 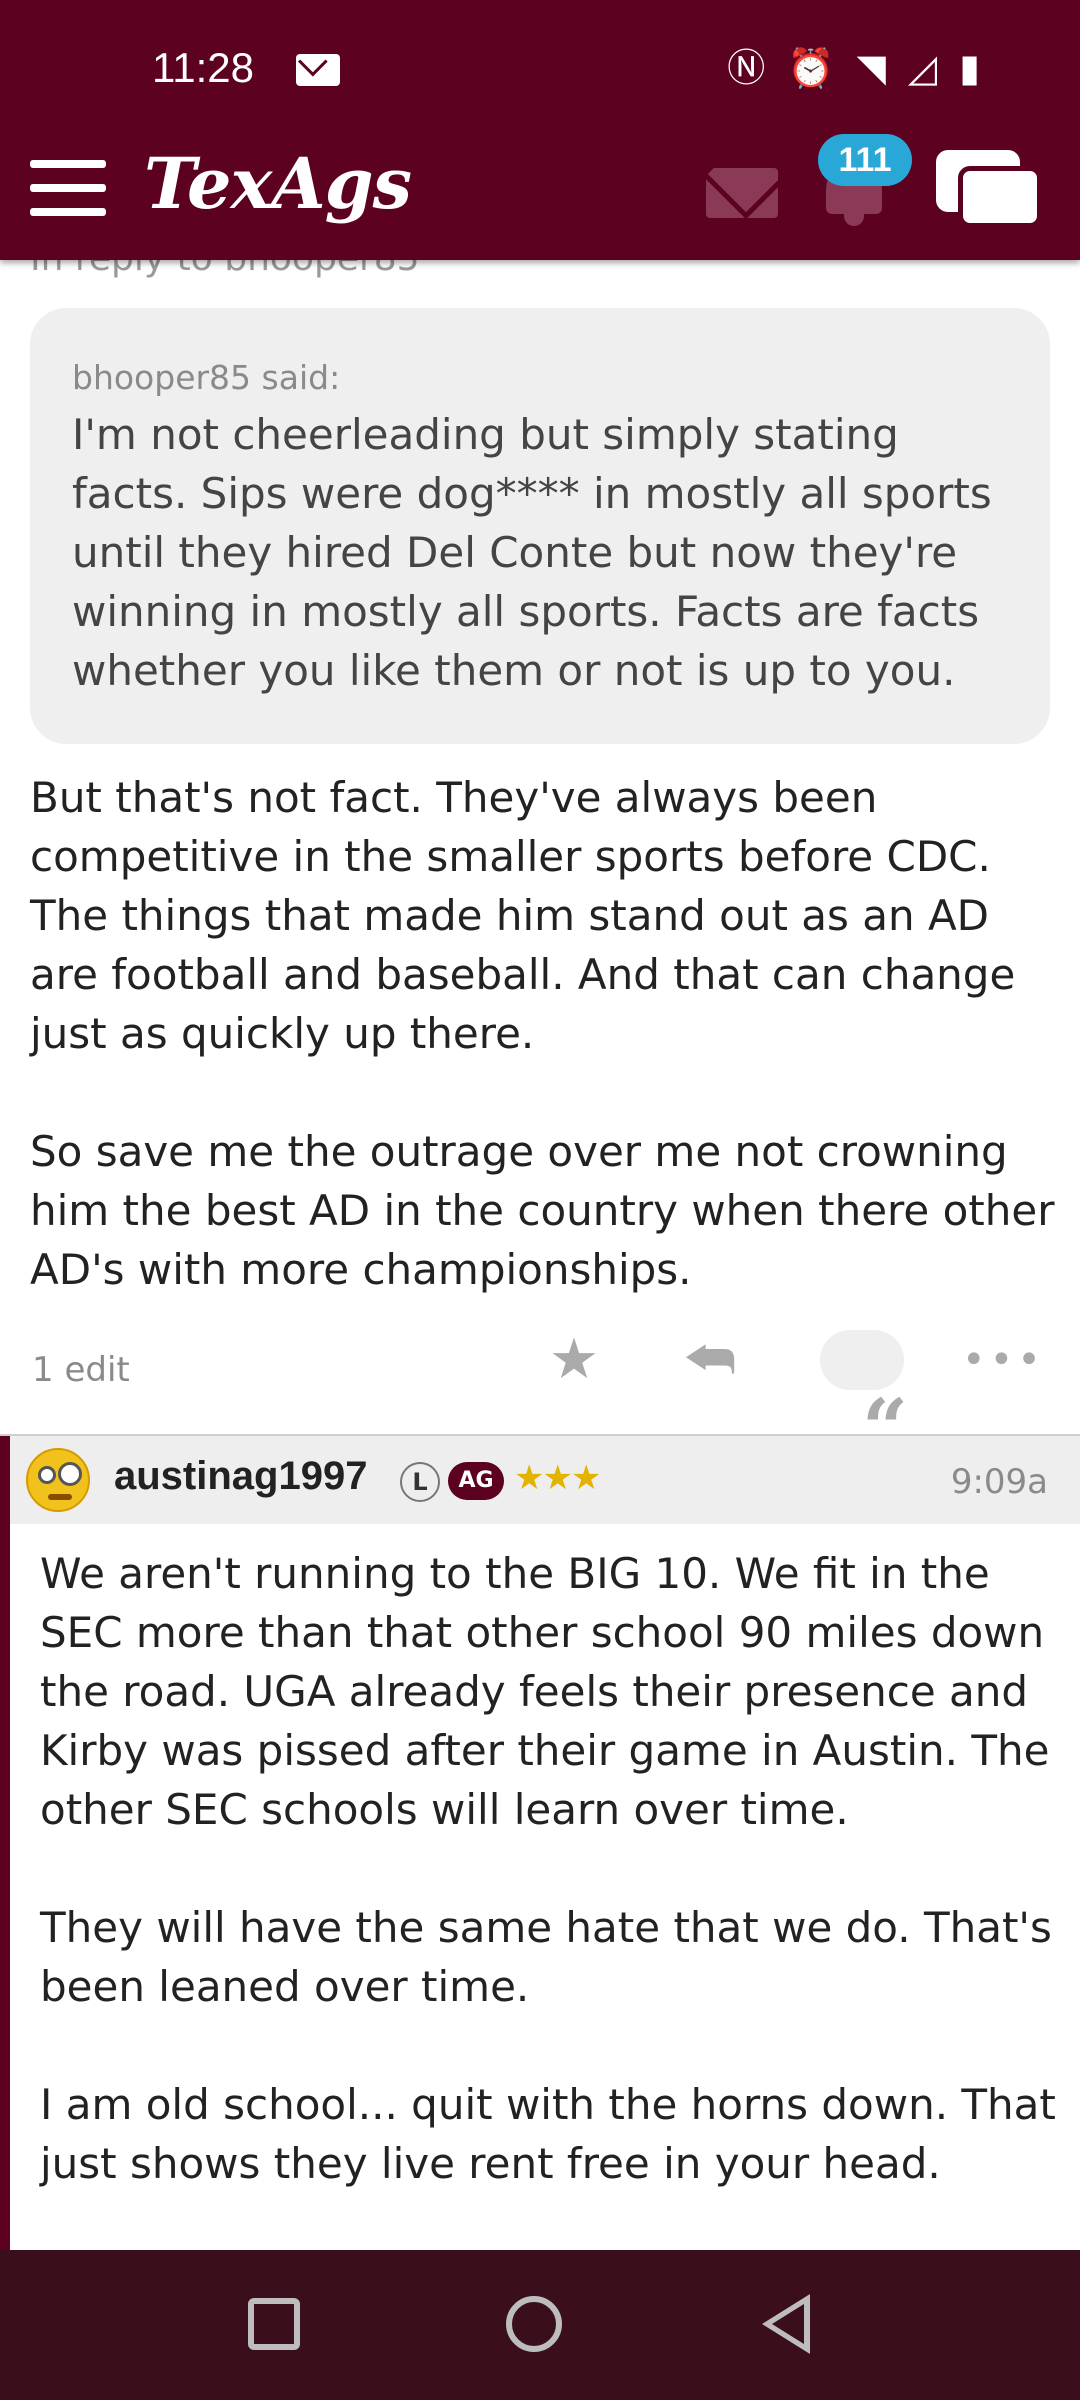 What do you see at coordinates (60, 1497) in the screenshot?
I see `avatar-mouth` at bounding box center [60, 1497].